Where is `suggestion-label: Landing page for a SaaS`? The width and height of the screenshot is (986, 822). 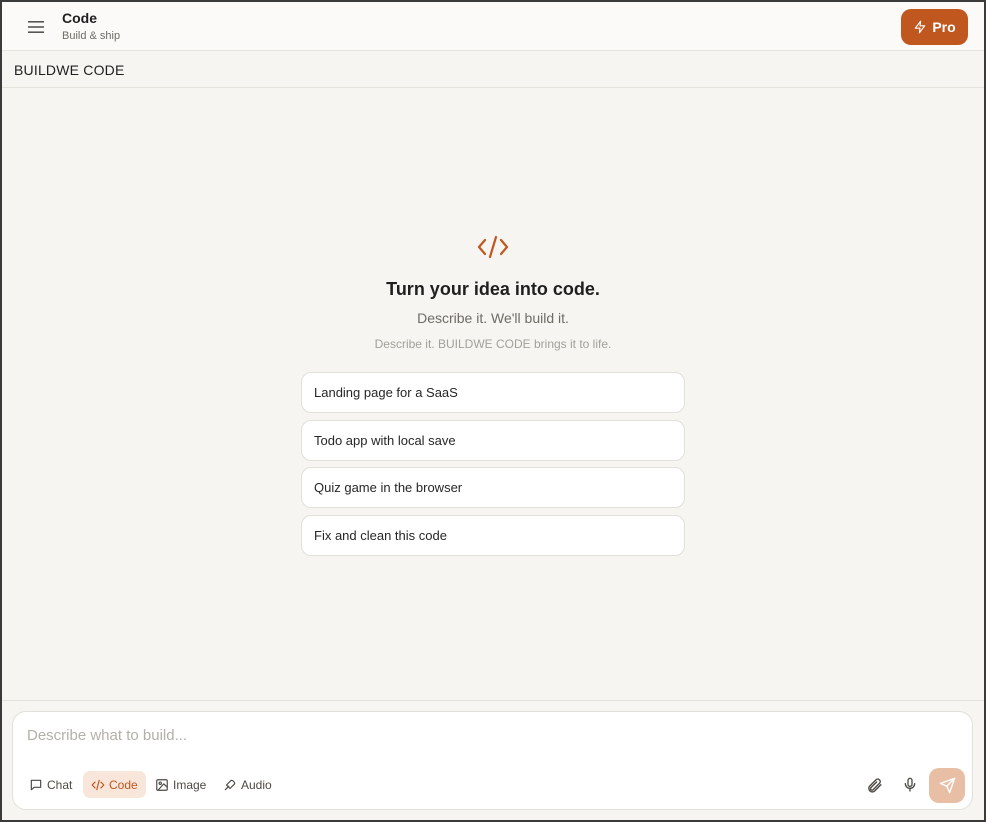 suggestion-label: Landing page for a SaaS is located at coordinates (386, 392).